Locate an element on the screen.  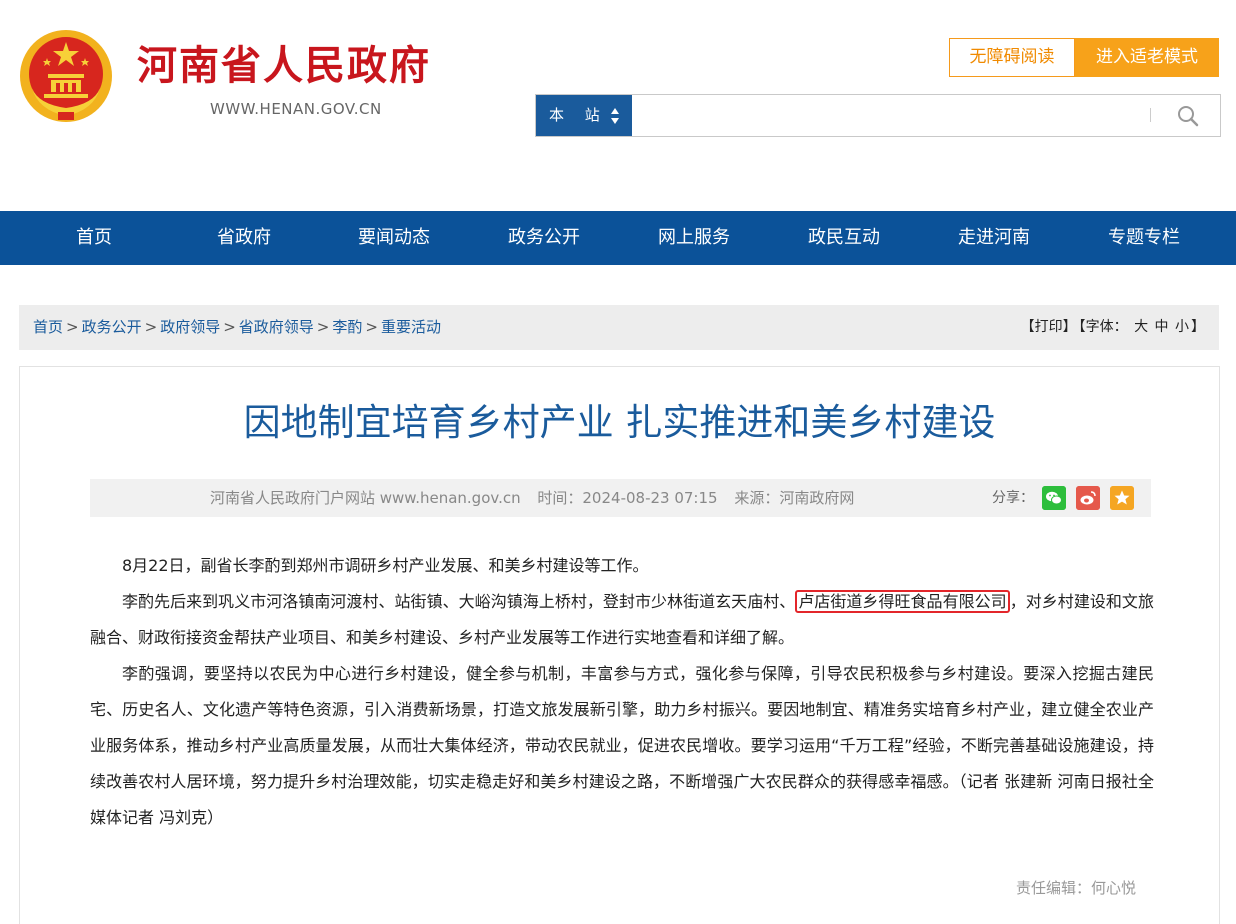
breadcrumb-gov-affairs: 政务公开 is located at coordinates (112, 327).